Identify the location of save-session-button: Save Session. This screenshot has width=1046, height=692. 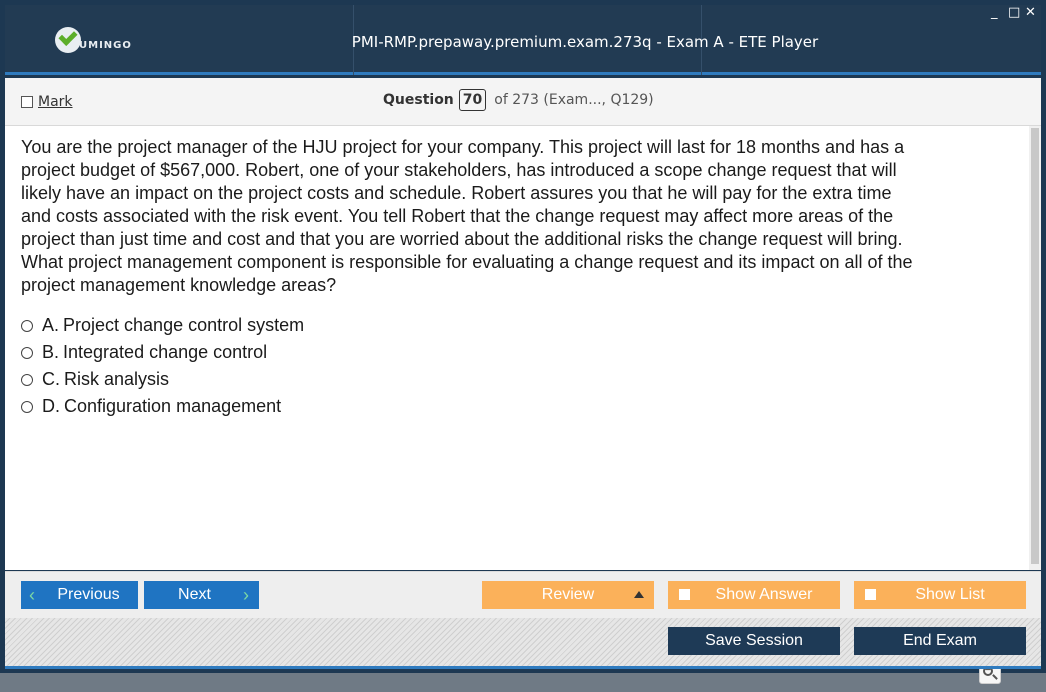
(754, 641).